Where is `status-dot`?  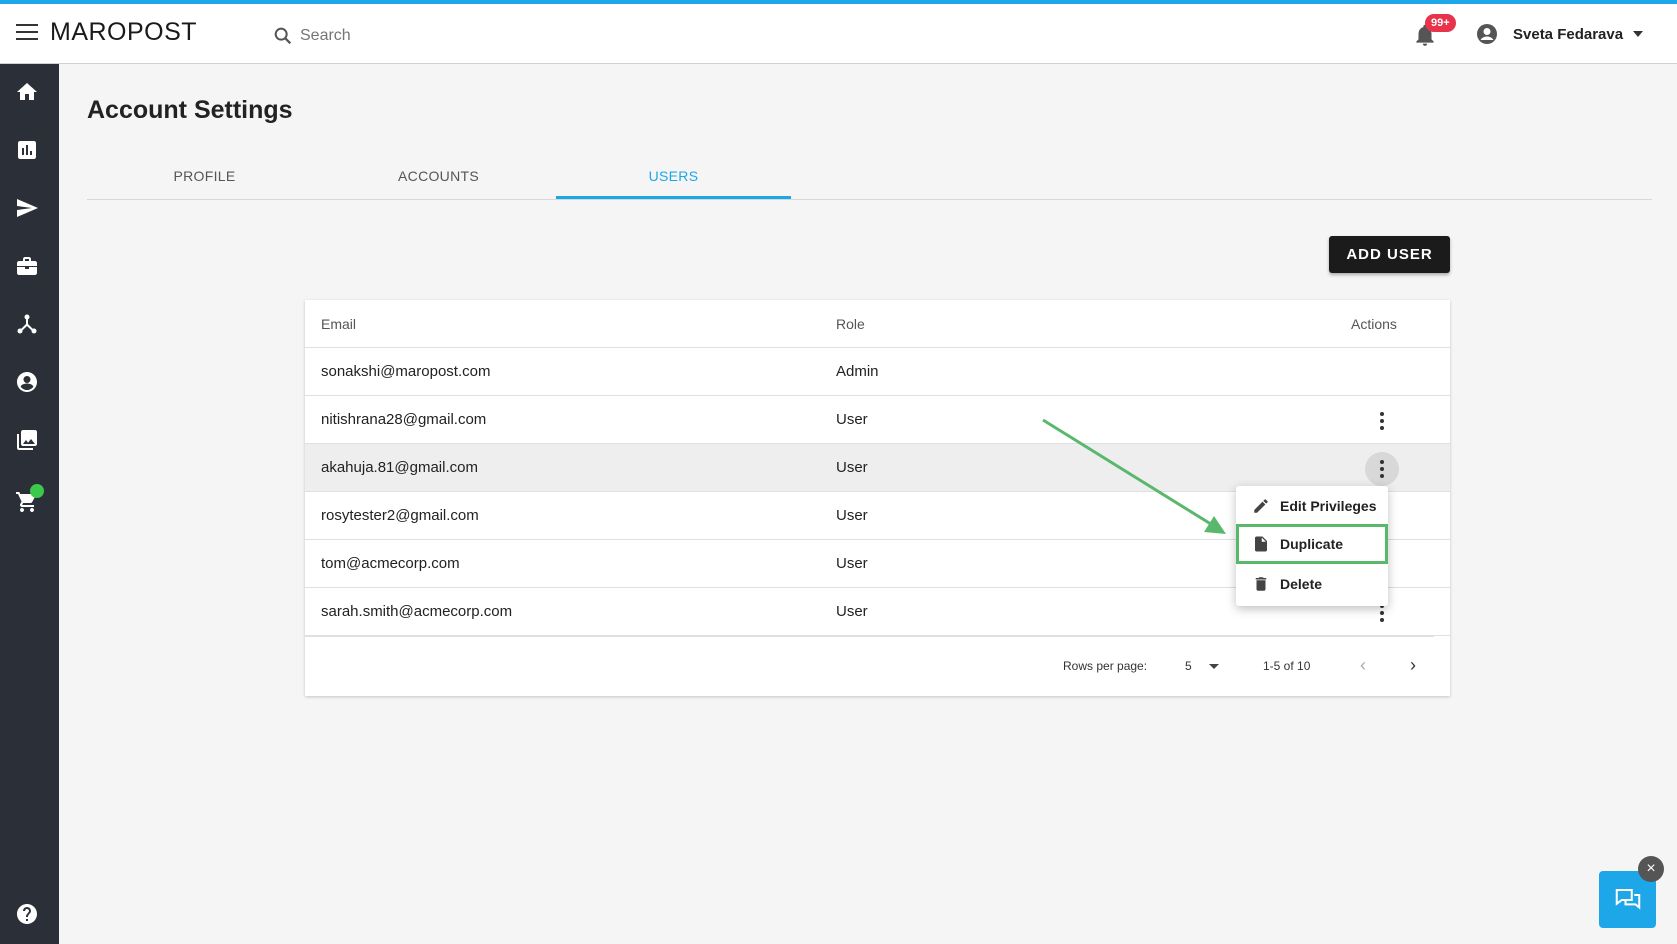 status-dot is located at coordinates (37, 491).